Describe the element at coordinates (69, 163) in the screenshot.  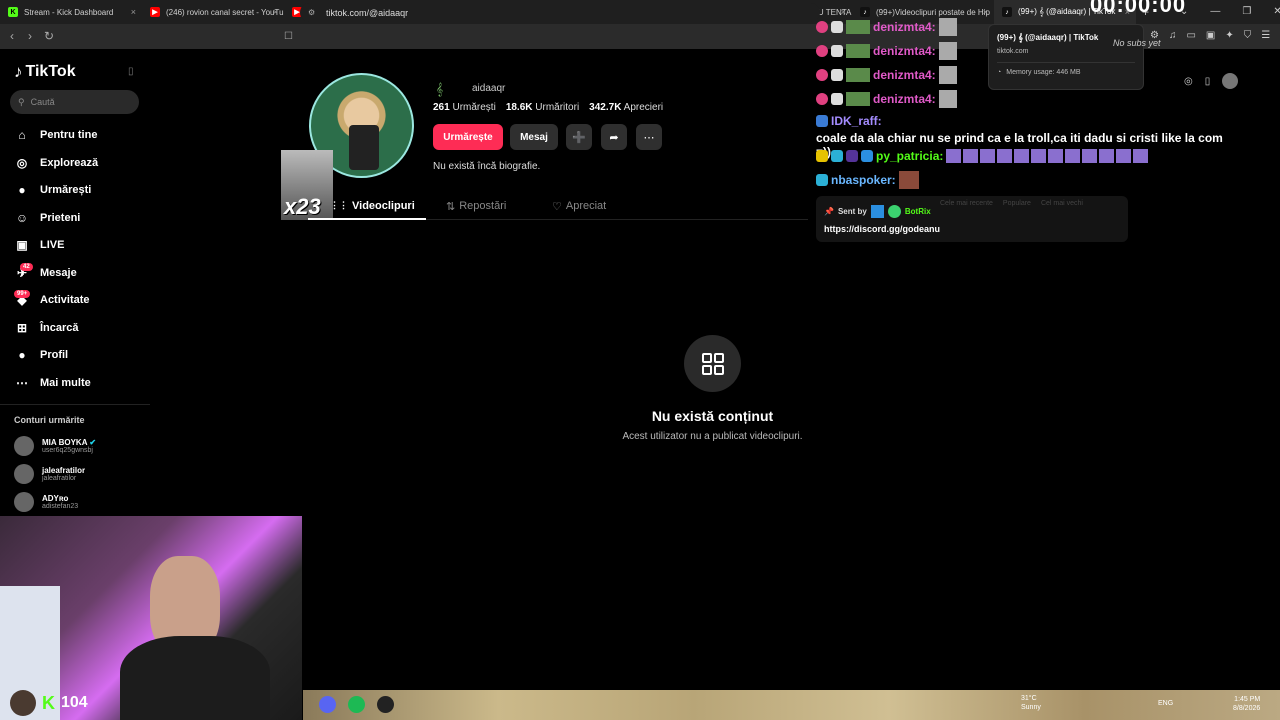
I see `sidebar-item-label: Explorează` at that location.